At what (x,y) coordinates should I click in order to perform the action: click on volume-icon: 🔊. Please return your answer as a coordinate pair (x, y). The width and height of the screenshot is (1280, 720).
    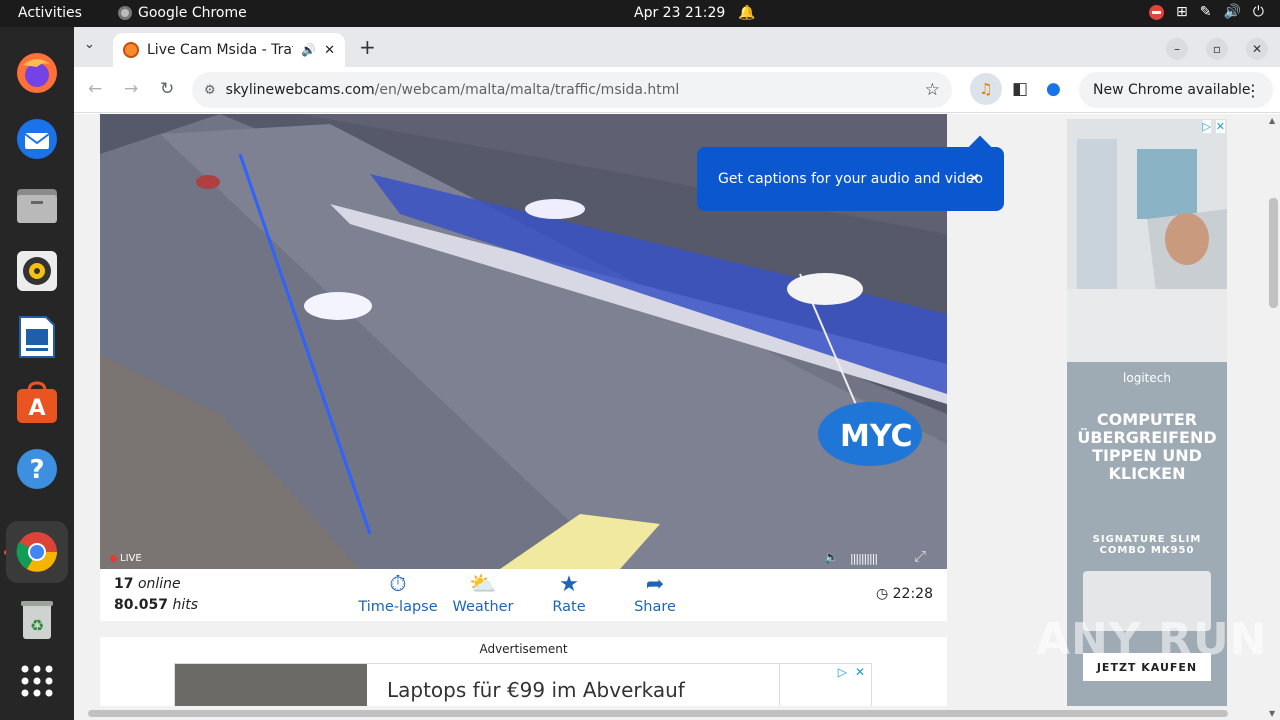
    Looking at the image, I should click on (1232, 12).